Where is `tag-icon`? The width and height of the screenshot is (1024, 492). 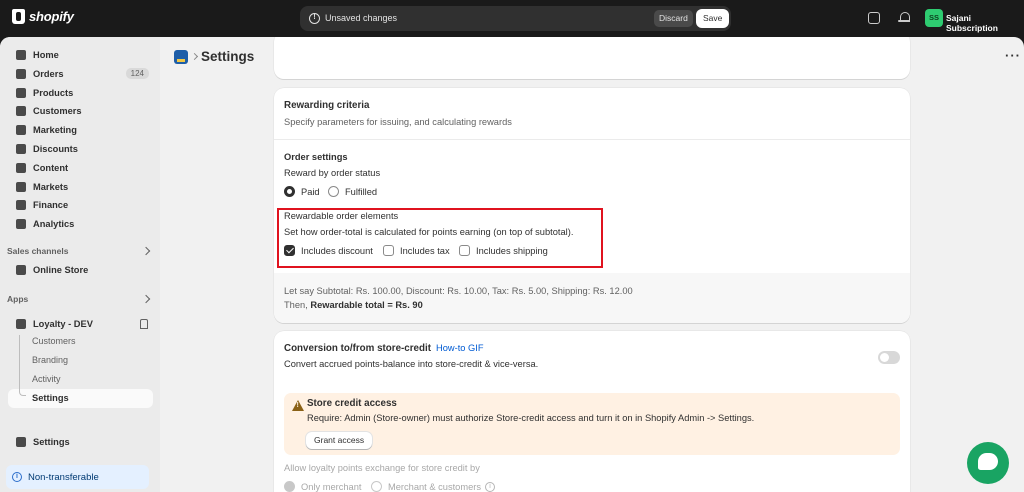 tag-icon is located at coordinates (21, 92).